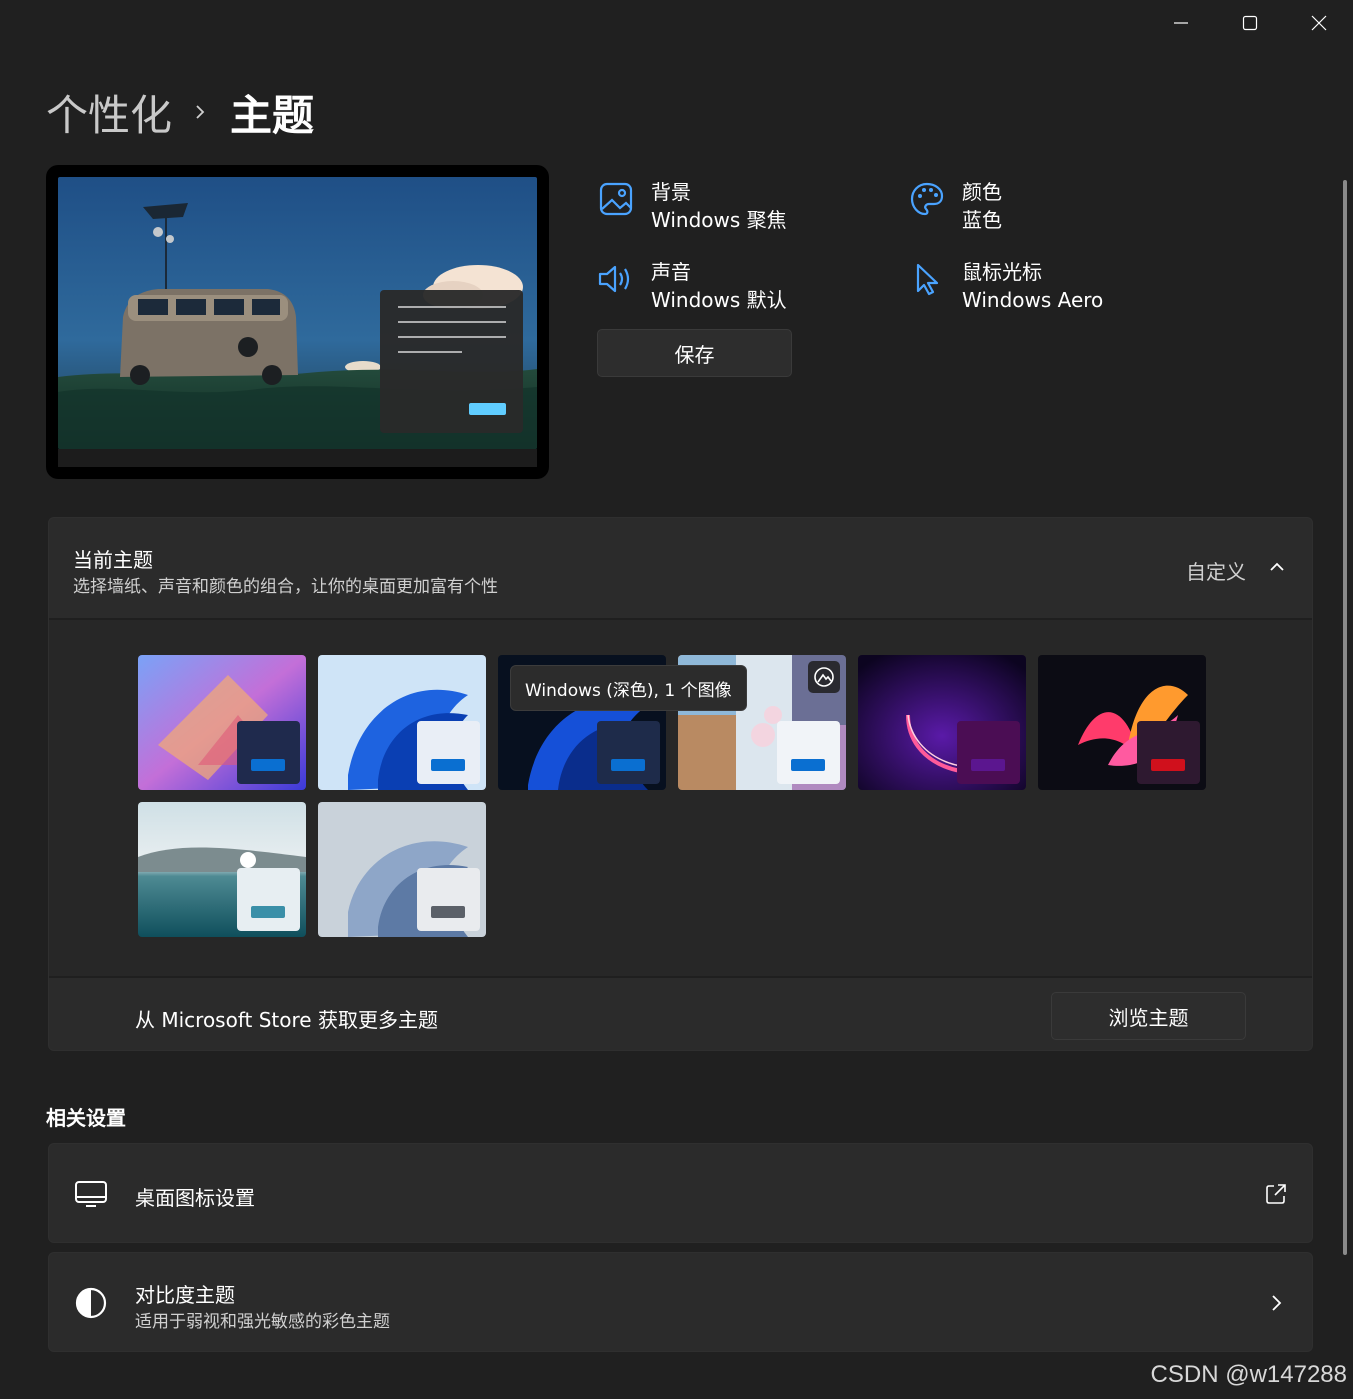  Describe the element at coordinates (1148, 1016) in the screenshot. I see `browse-themes-button: 浏览主题` at that location.